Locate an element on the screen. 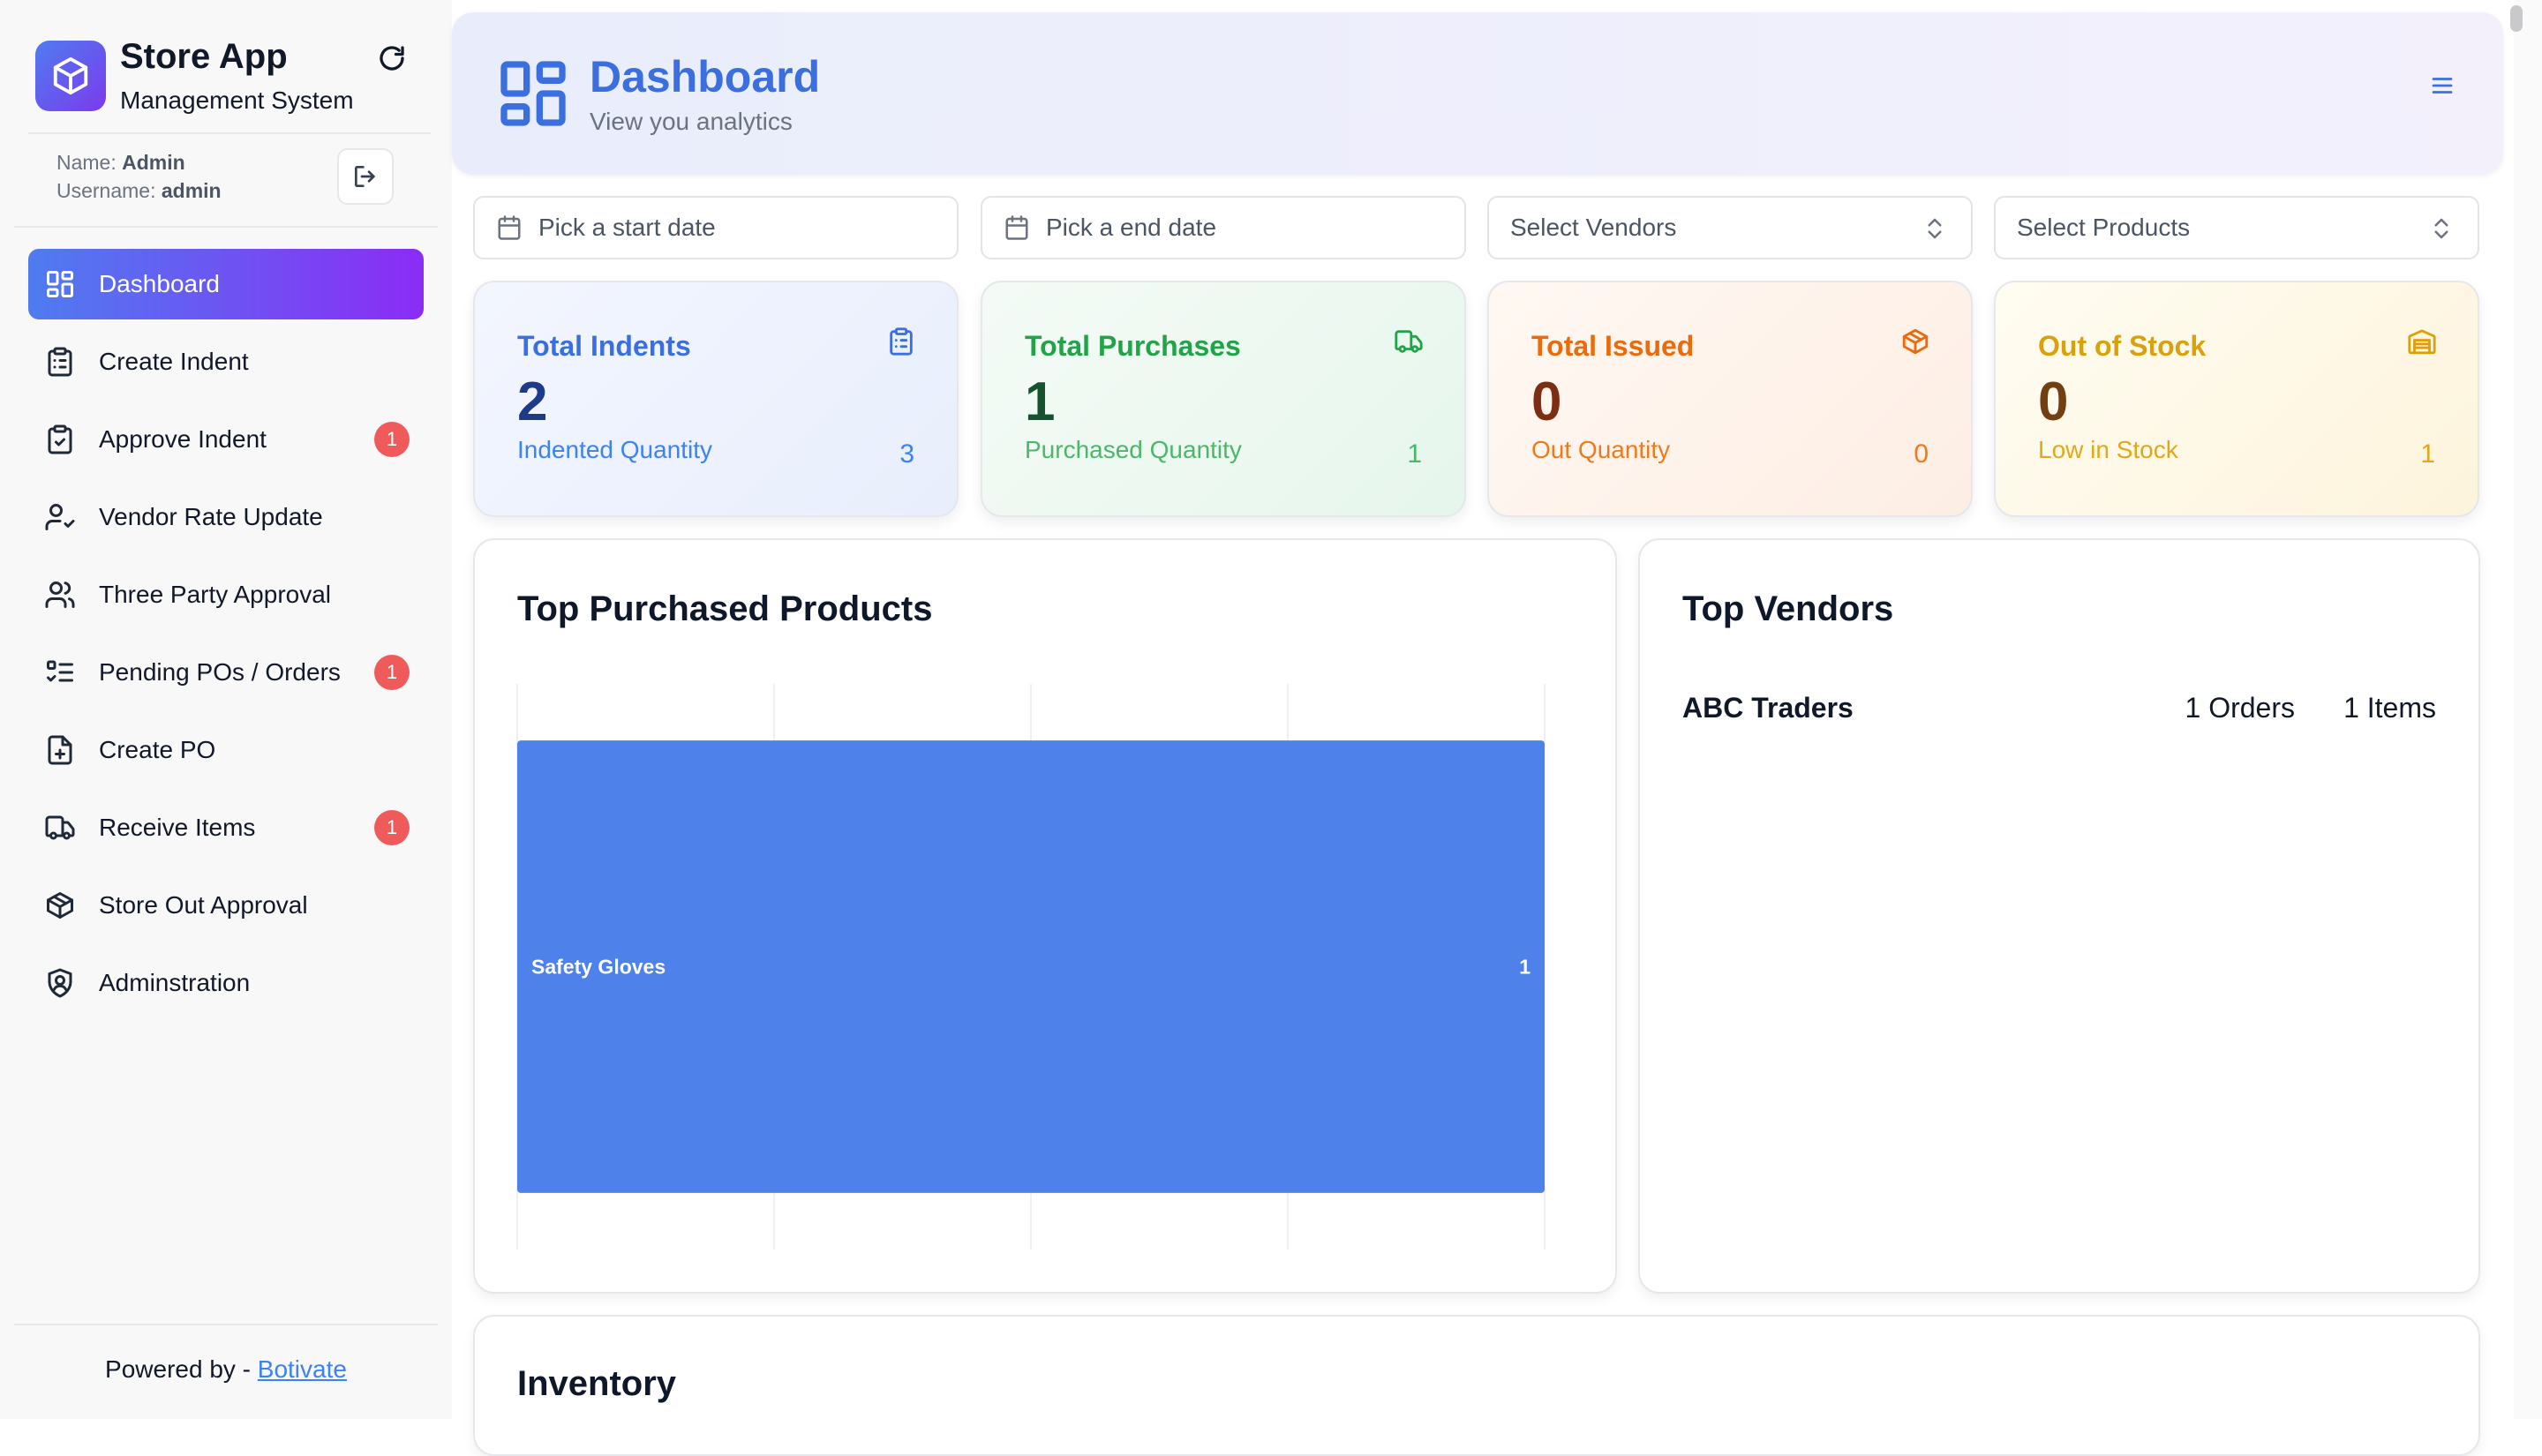 This screenshot has width=2542, height=1456. stat-label: Out Quantity is located at coordinates (1601, 449).